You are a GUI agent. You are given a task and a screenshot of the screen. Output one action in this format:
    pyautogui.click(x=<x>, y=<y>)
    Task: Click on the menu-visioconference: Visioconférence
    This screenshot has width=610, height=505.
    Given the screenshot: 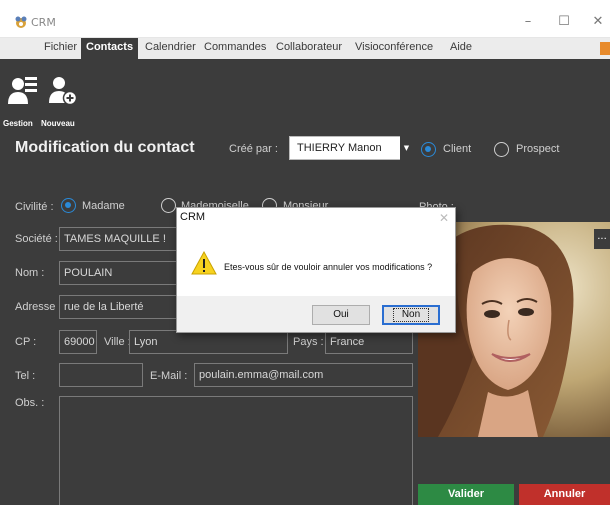 What is the action you would take?
    pyautogui.click(x=394, y=47)
    